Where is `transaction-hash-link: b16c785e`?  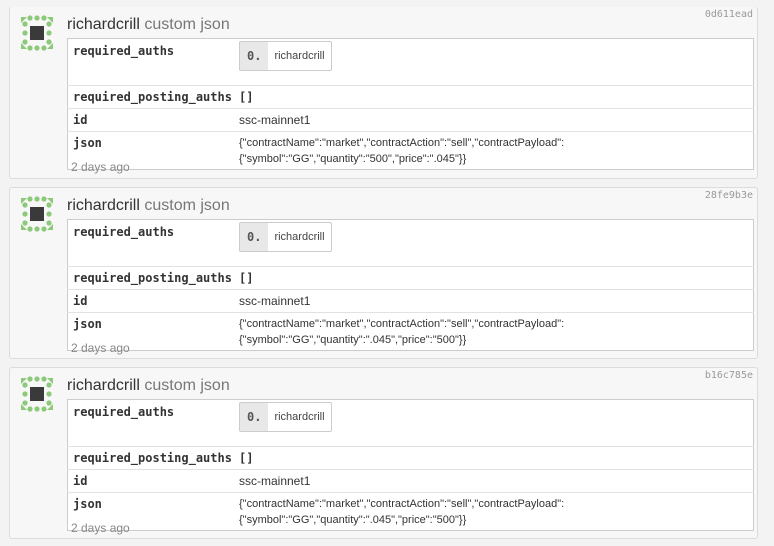 transaction-hash-link: b16c785e is located at coordinates (729, 375).